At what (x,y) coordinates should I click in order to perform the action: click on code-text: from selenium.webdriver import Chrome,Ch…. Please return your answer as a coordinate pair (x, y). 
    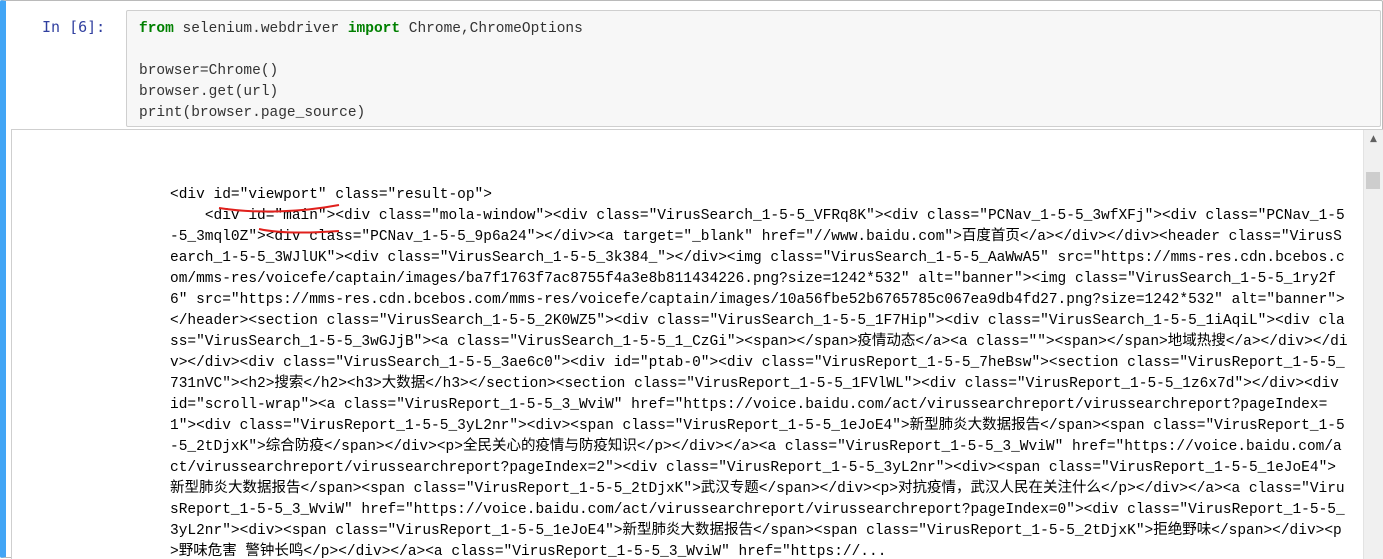
    Looking at the image, I should click on (361, 71).